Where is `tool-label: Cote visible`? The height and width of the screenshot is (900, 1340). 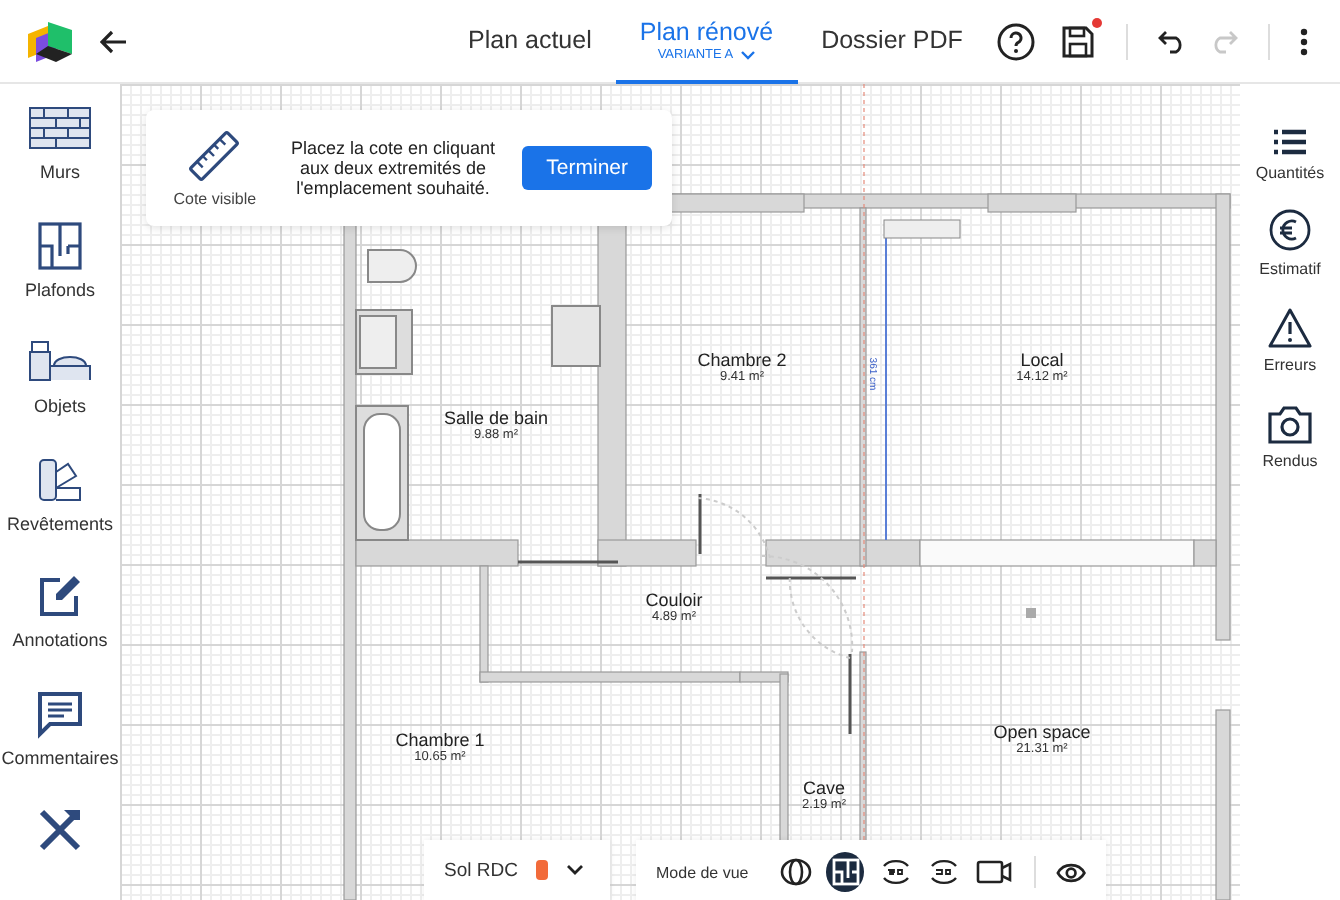 tool-label: Cote visible is located at coordinates (215, 198).